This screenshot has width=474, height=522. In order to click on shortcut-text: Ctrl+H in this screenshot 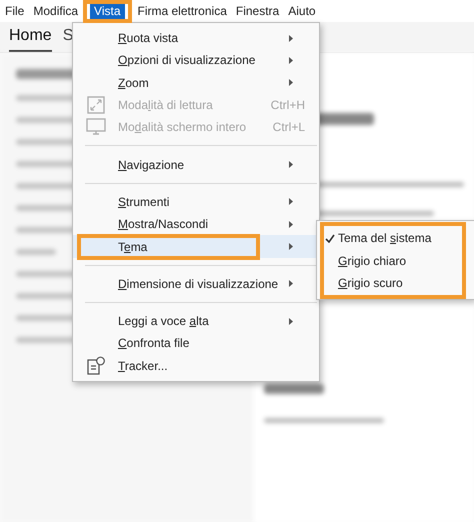, I will do `click(287, 105)`.